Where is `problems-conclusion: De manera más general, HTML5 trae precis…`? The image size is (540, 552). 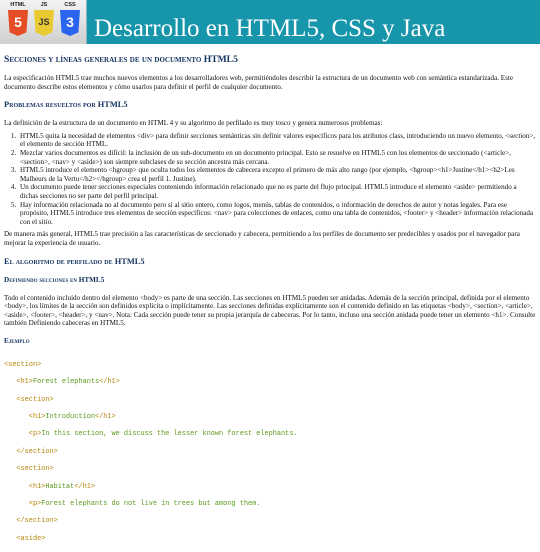 problems-conclusion: De manera más general, HTML5 trae precis… is located at coordinates (262, 238).